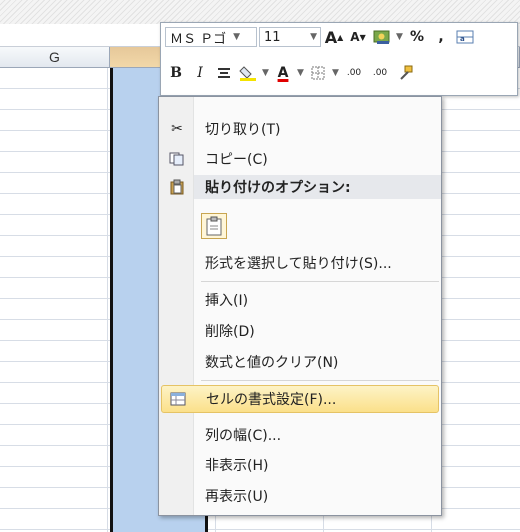 The width and height of the screenshot is (520, 532). I want to click on menu-item-label: 切り取り(T), so click(243, 130).